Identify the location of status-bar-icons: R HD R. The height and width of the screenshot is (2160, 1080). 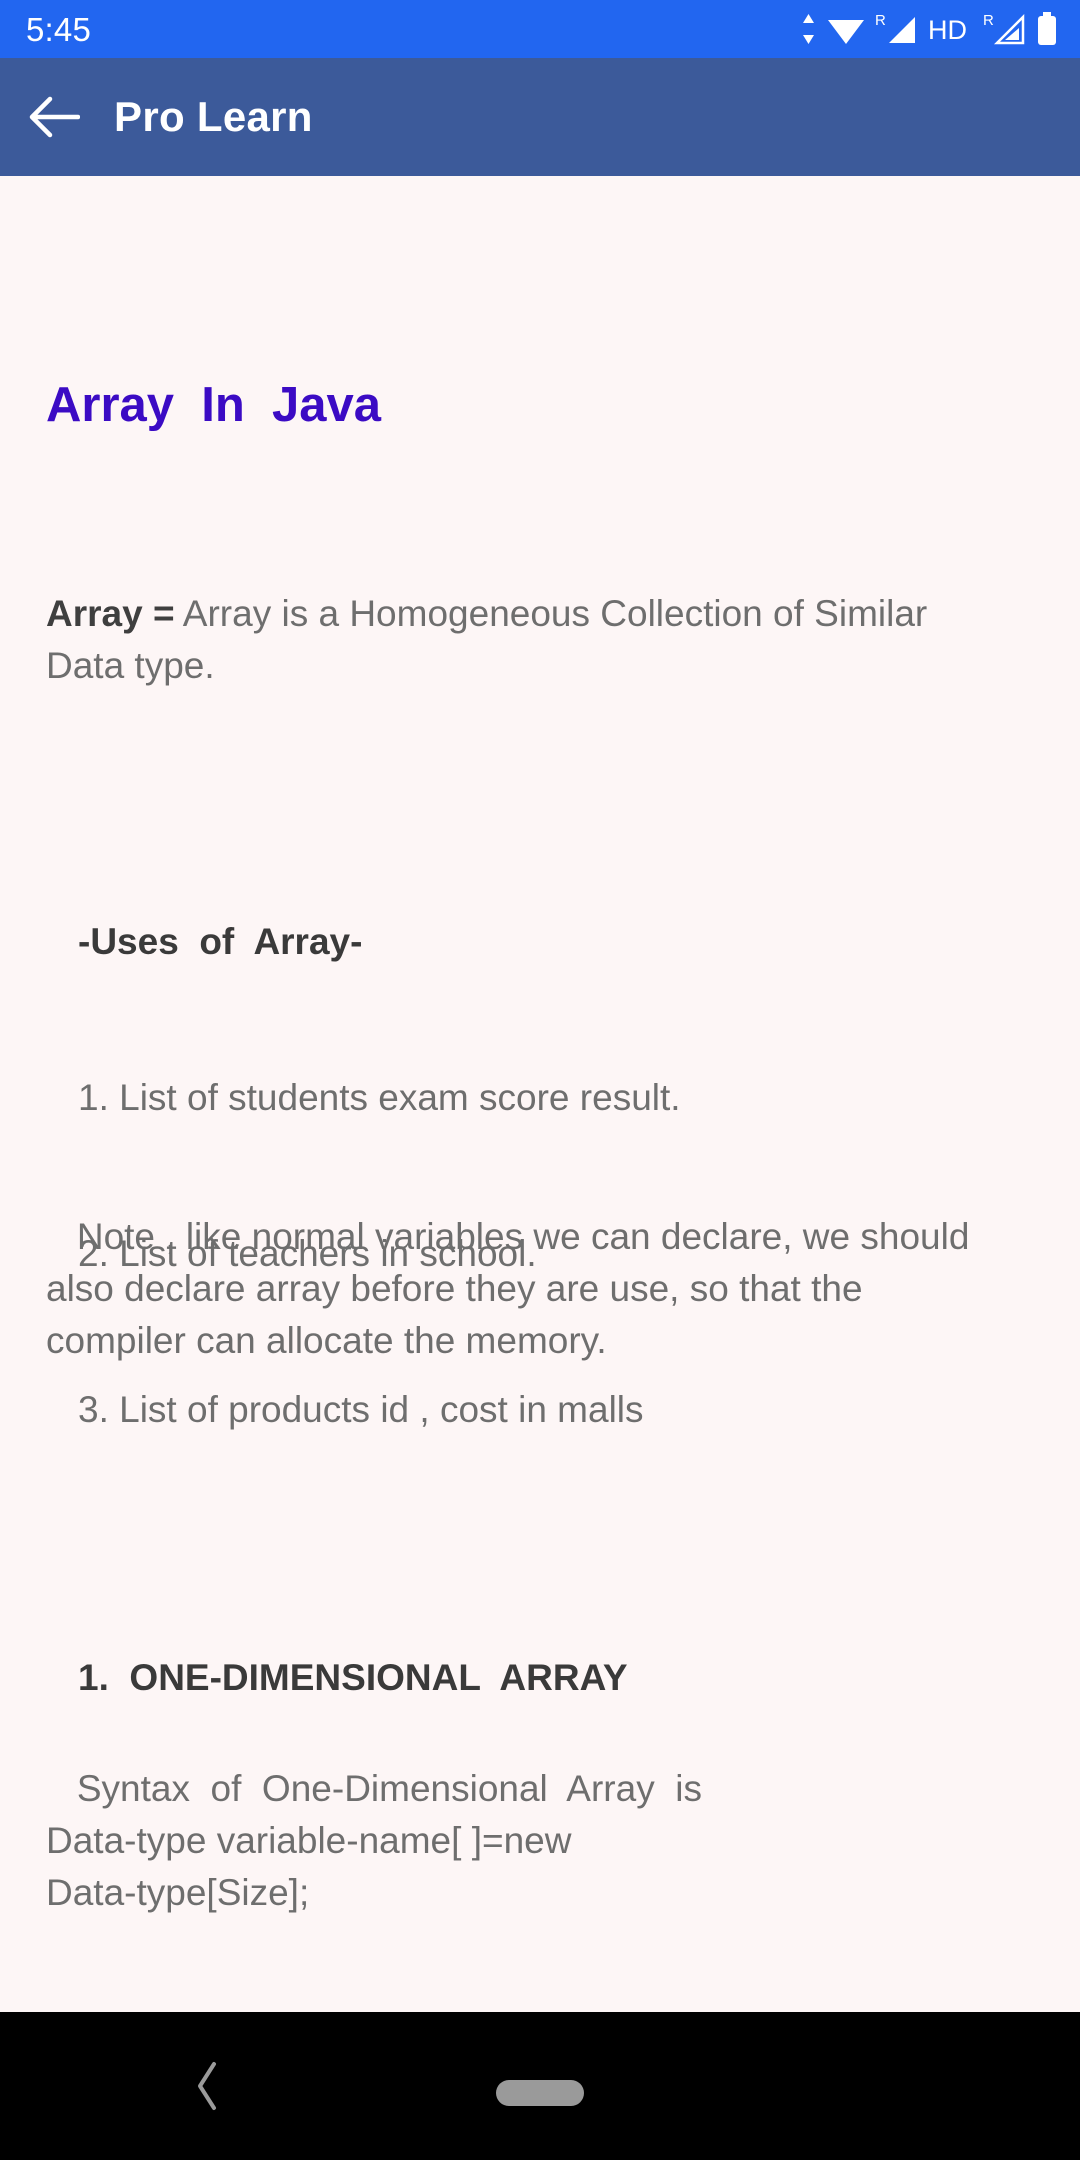
(929, 29).